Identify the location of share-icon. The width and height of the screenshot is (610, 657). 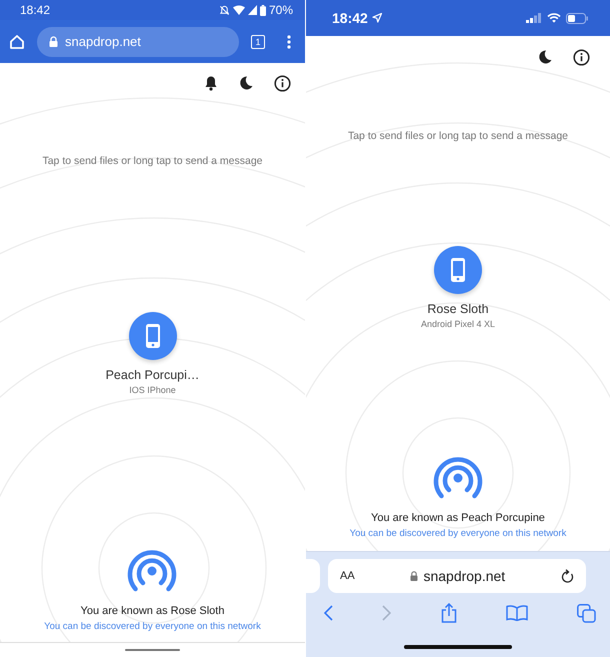
(448, 613).